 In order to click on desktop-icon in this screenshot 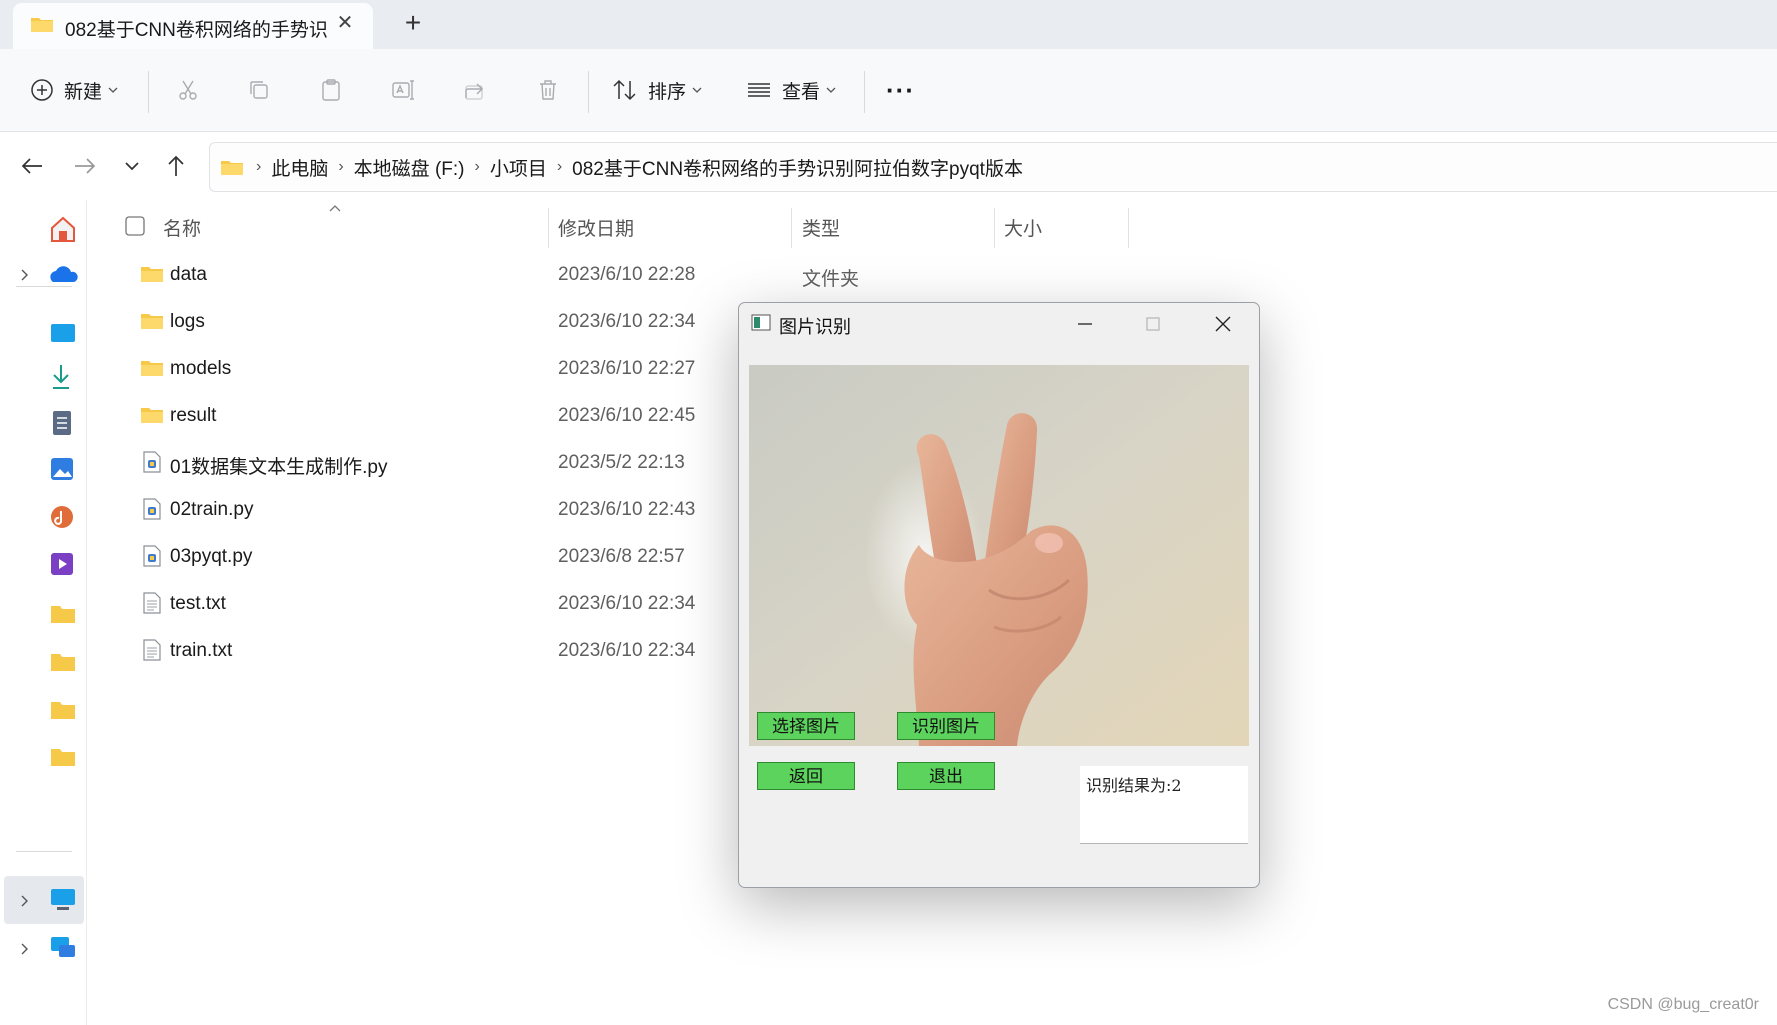, I will do `click(66, 333)`.